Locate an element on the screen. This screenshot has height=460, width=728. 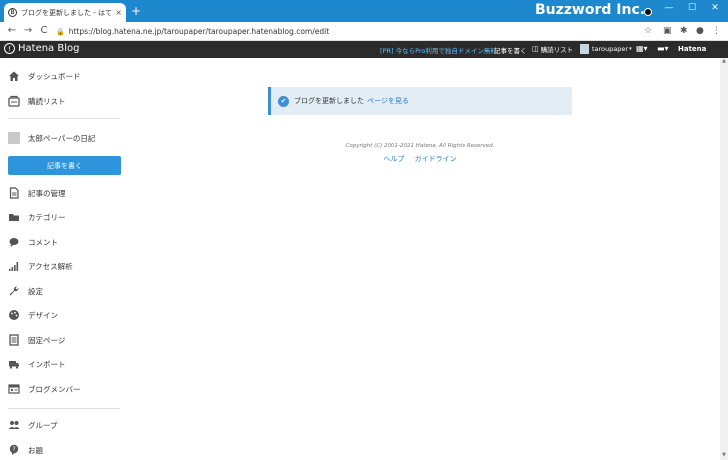
username: taroupaper is located at coordinates (610, 49).